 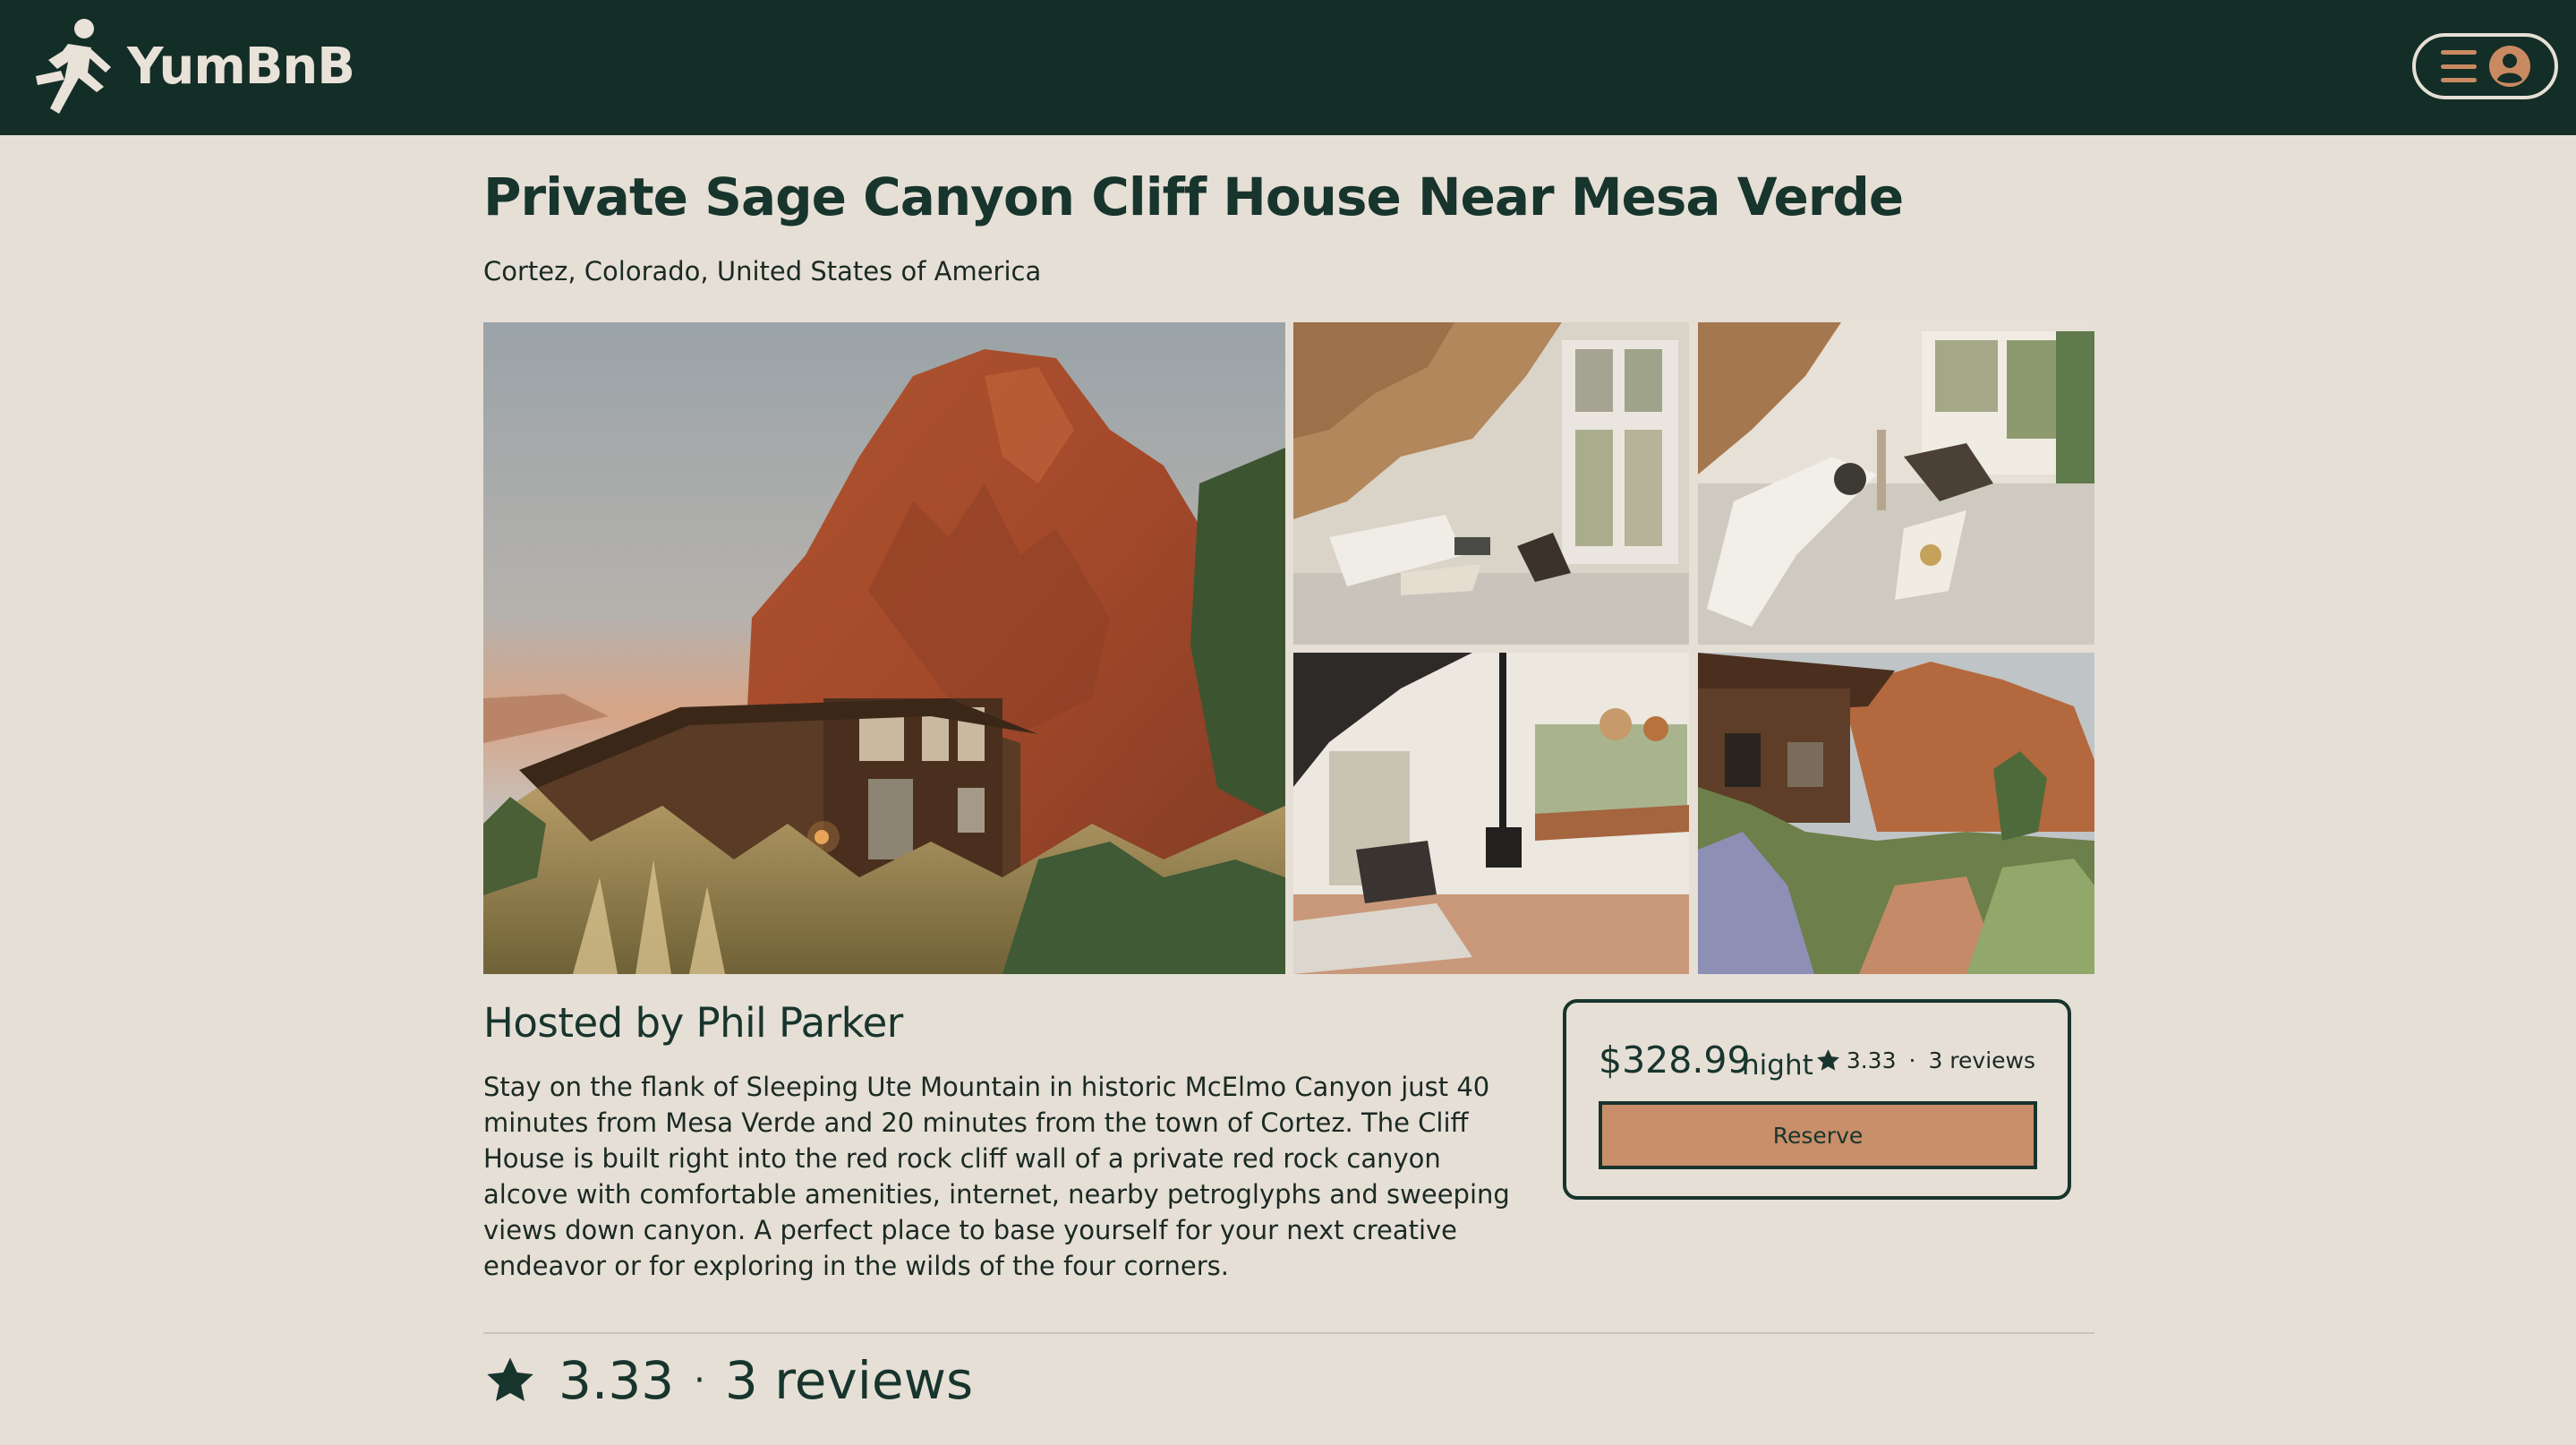 I want to click on garden-porch-image, so click(x=1896, y=813).